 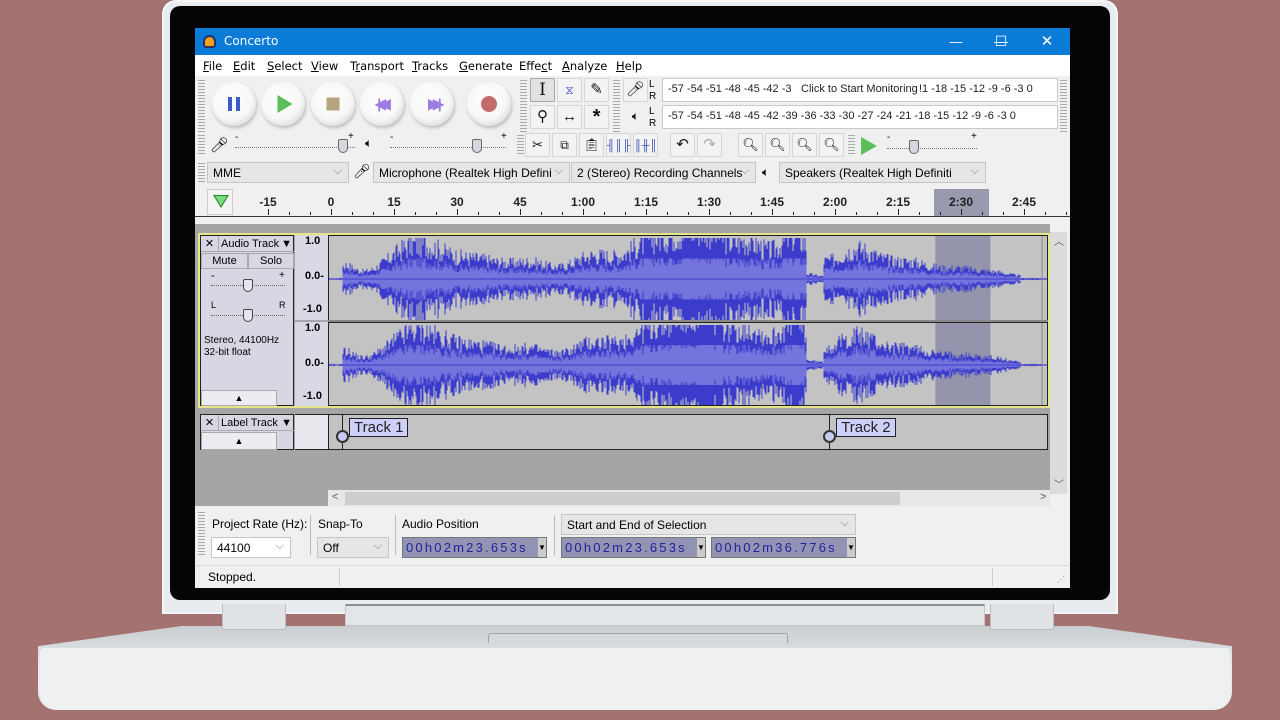 What do you see at coordinates (271, 261) in the screenshot?
I see `solo-button: Solo` at bounding box center [271, 261].